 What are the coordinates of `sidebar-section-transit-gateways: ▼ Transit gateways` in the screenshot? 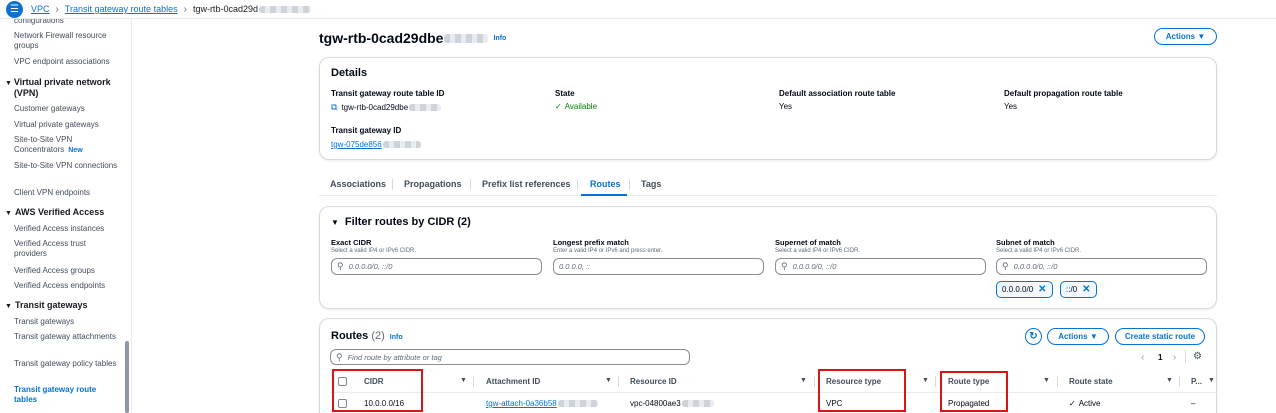 It's located at (64, 306).